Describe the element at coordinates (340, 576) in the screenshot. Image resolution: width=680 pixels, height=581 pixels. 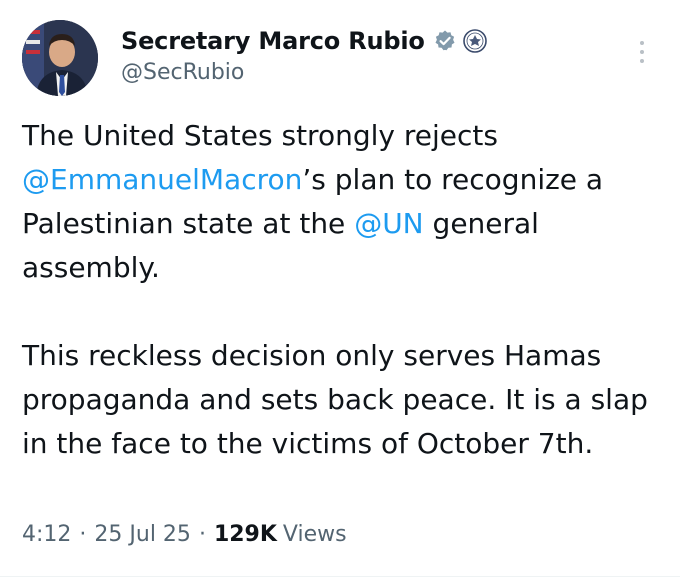
I see `divider` at that location.